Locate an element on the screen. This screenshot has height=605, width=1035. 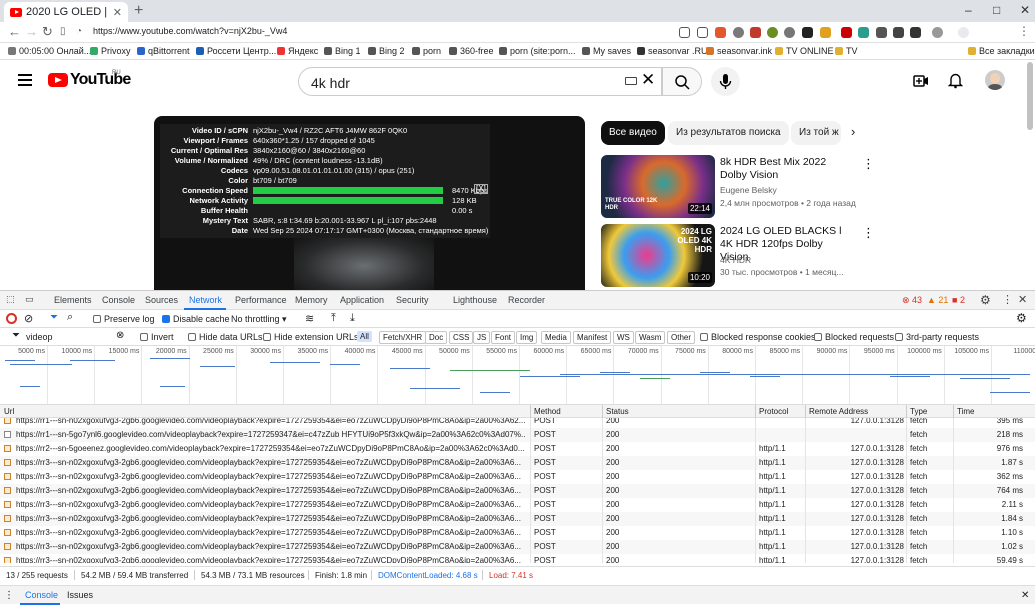
tab-console: Console is located at coordinates (118, 300).